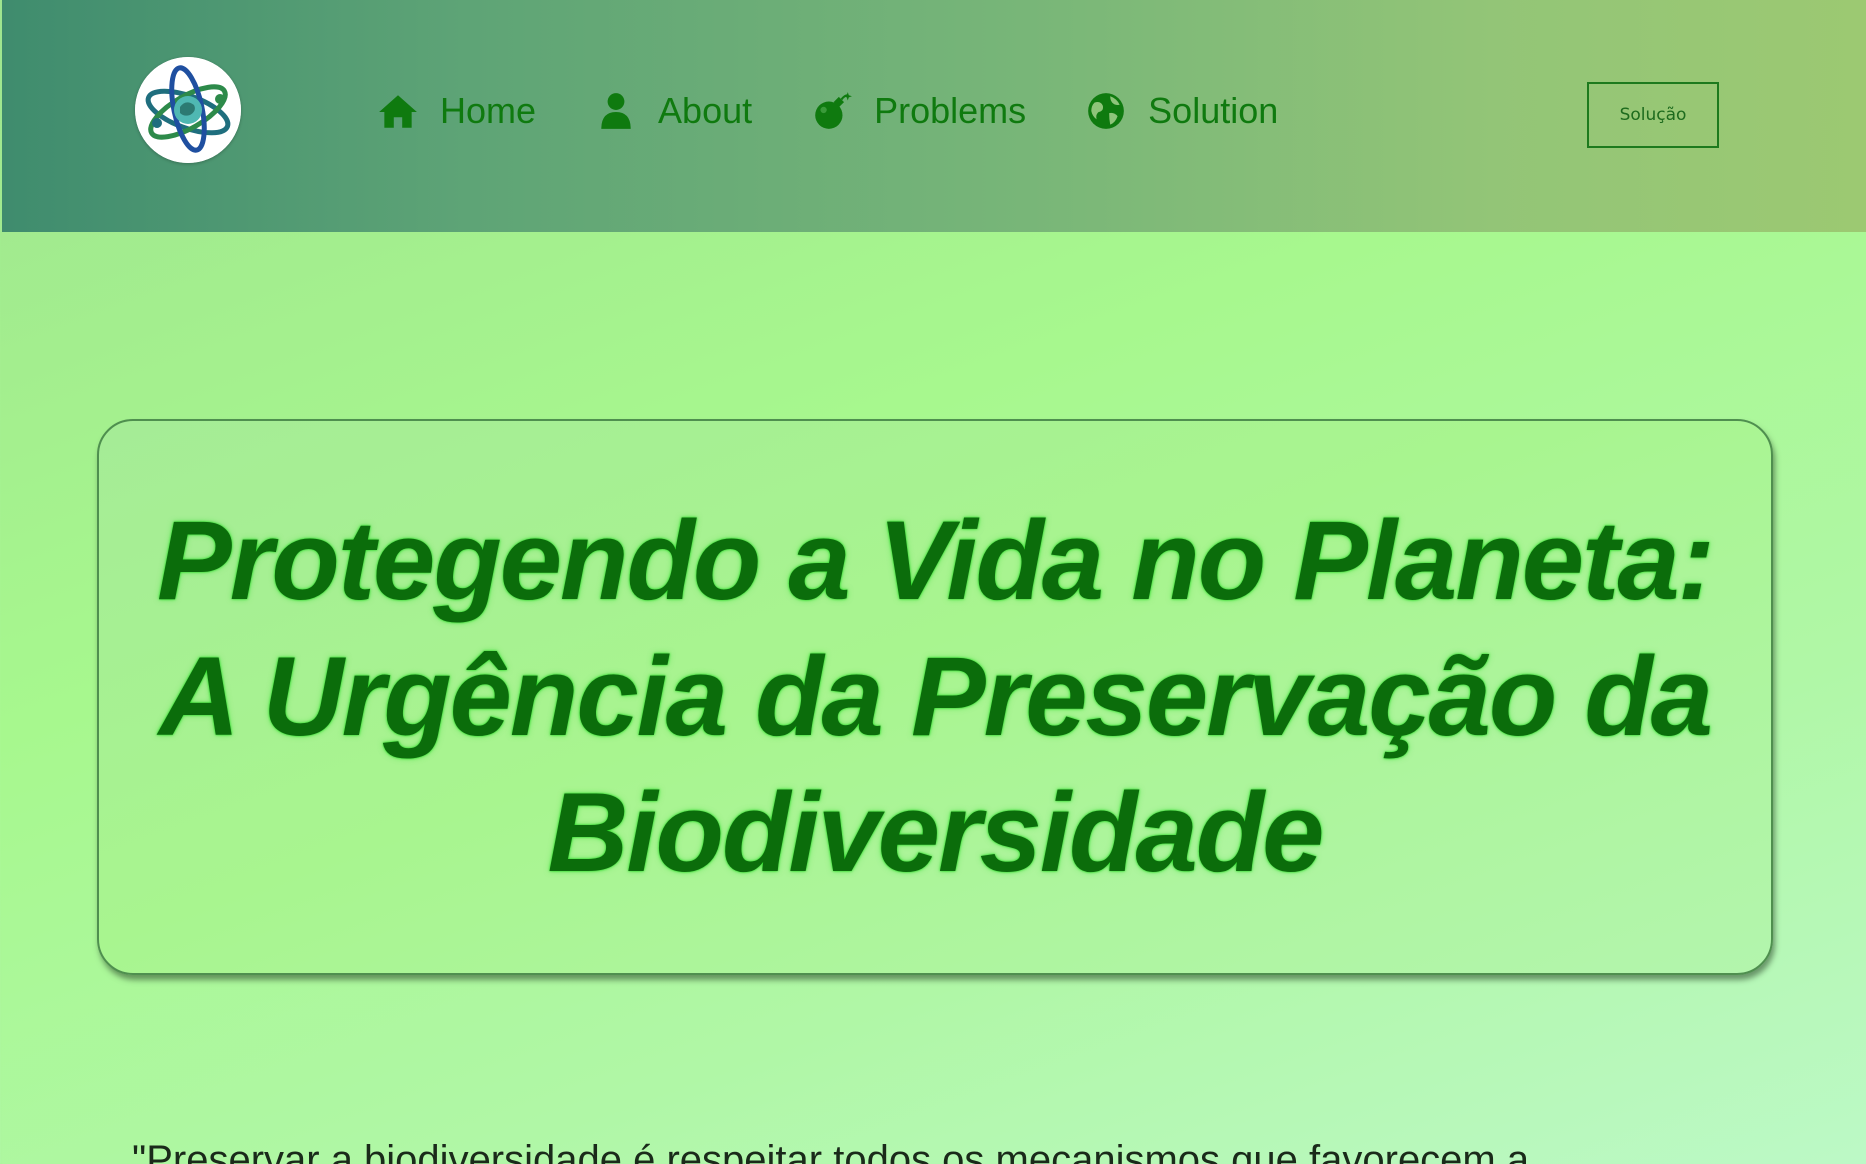 This screenshot has height=1164, width=1866. I want to click on bomb-icon, so click(832, 111).